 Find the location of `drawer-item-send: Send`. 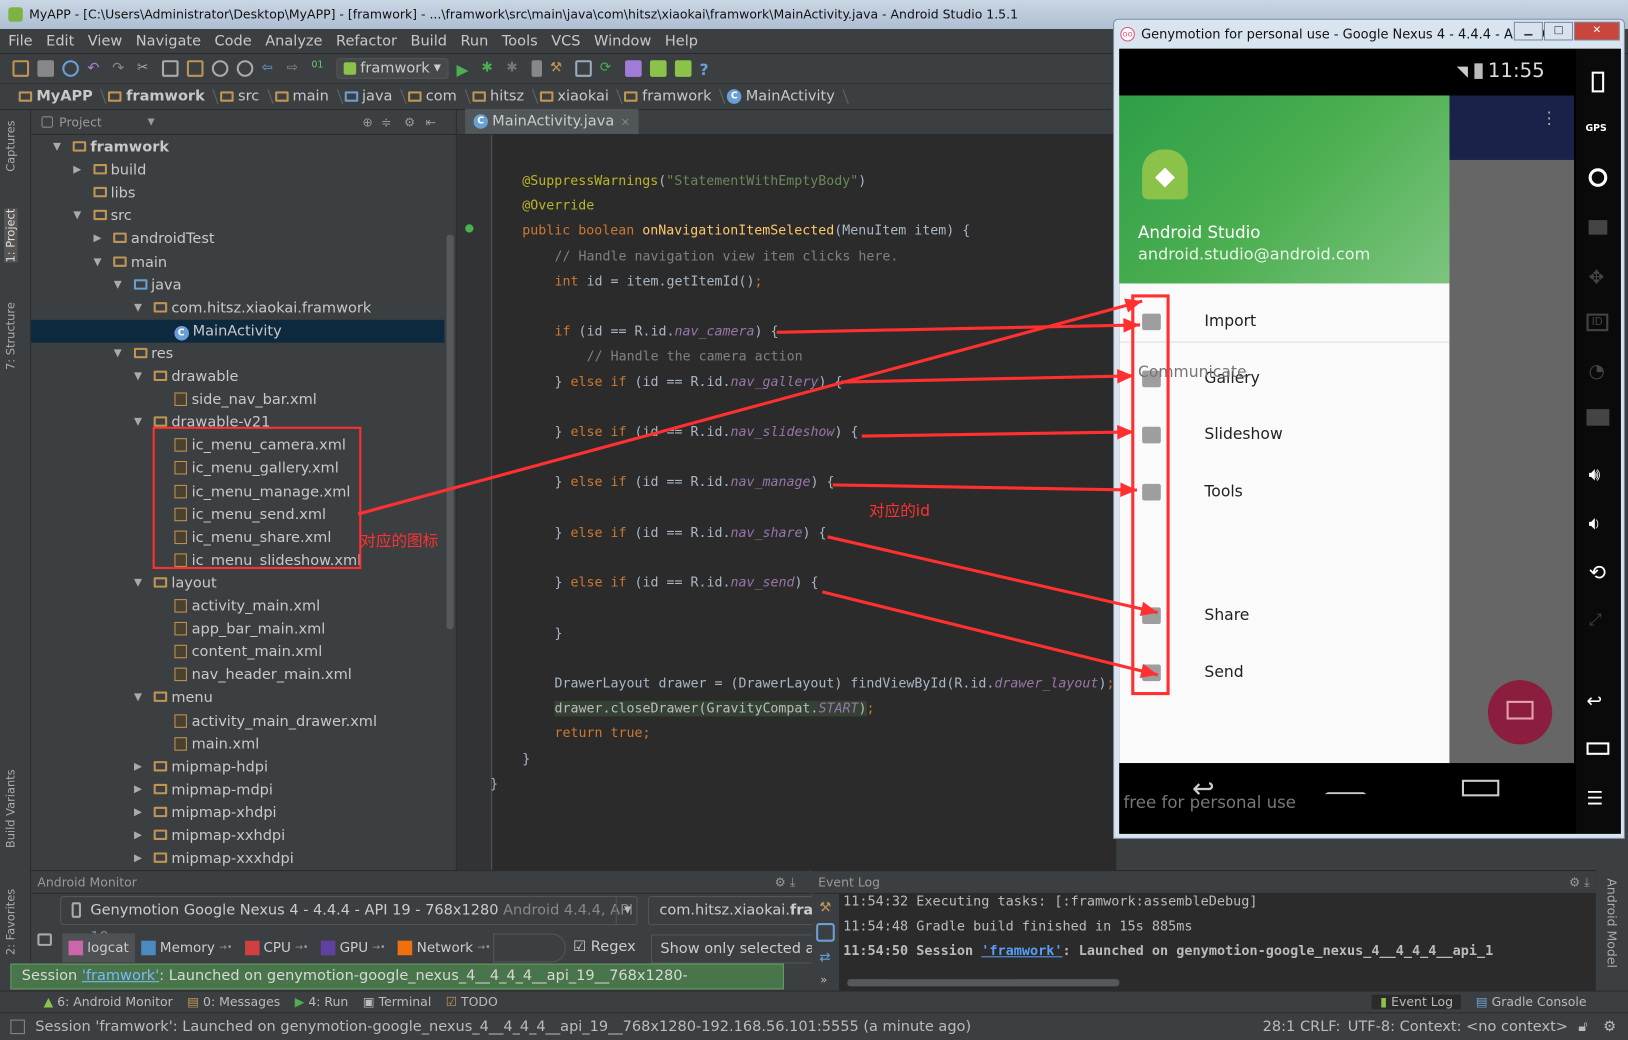

drawer-item-send: Send is located at coordinates (1284, 672).